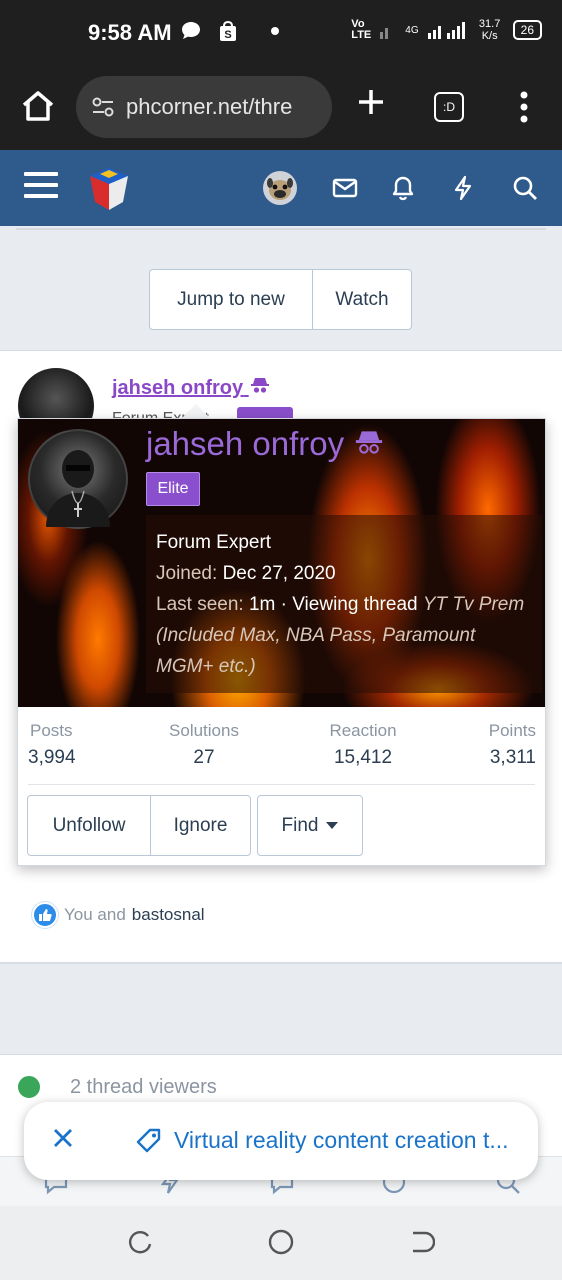 This screenshot has height=1280, width=562. Describe the element at coordinates (512, 757) in the screenshot. I see `stat-value: 3,311` at that location.